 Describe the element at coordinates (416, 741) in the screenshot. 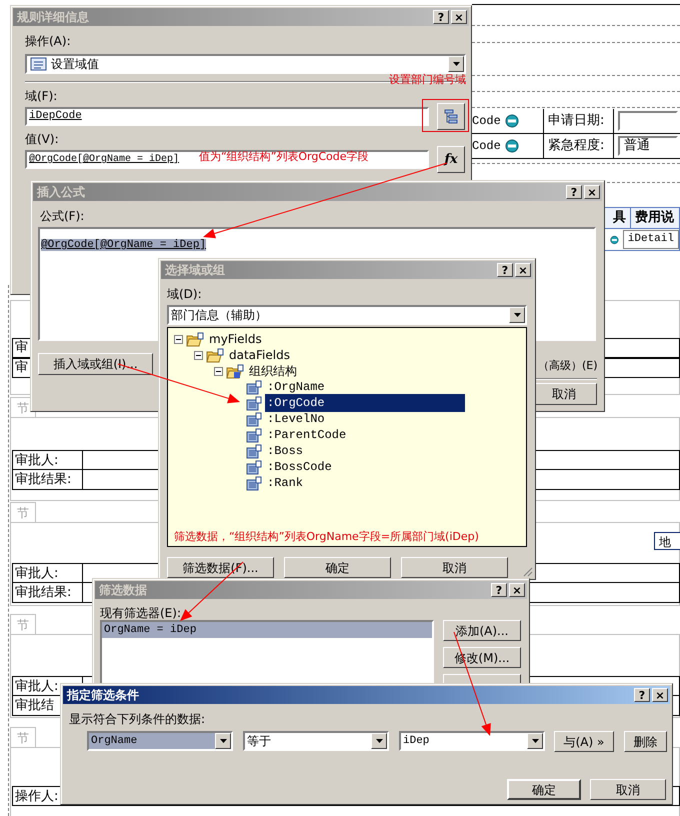

I see `select-value: iDep` at that location.